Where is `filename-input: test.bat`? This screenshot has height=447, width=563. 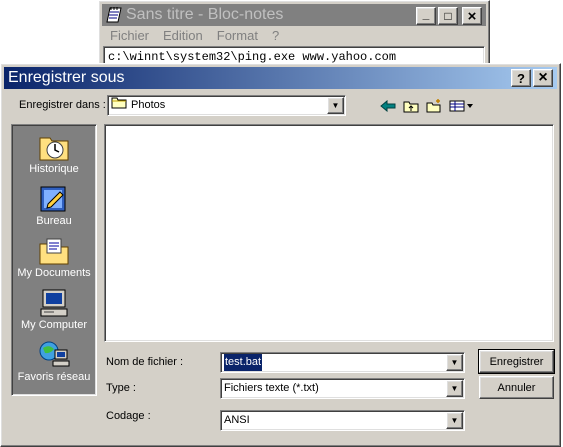
filename-input: test.bat is located at coordinates (243, 362).